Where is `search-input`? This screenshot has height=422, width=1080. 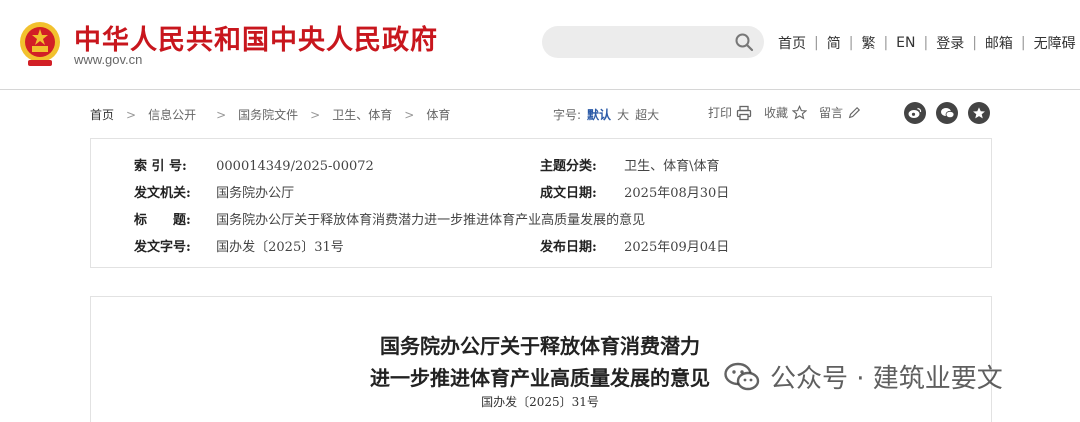
search-input is located at coordinates (653, 42).